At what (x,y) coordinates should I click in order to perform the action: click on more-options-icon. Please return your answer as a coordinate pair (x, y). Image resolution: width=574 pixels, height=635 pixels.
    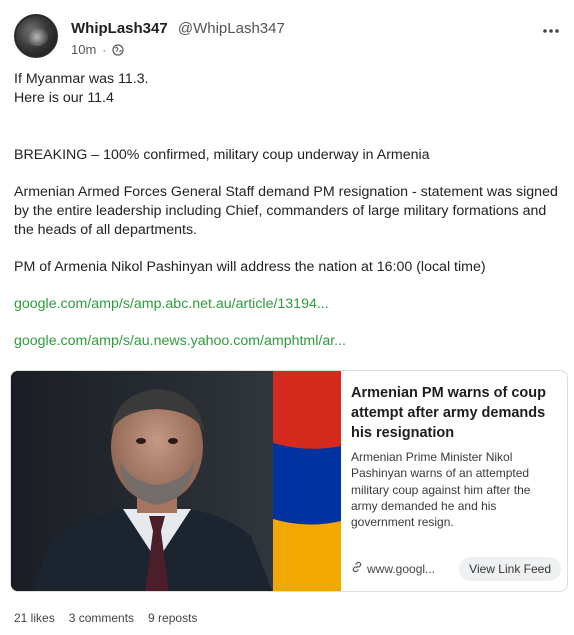
    Looking at the image, I should click on (551, 28).